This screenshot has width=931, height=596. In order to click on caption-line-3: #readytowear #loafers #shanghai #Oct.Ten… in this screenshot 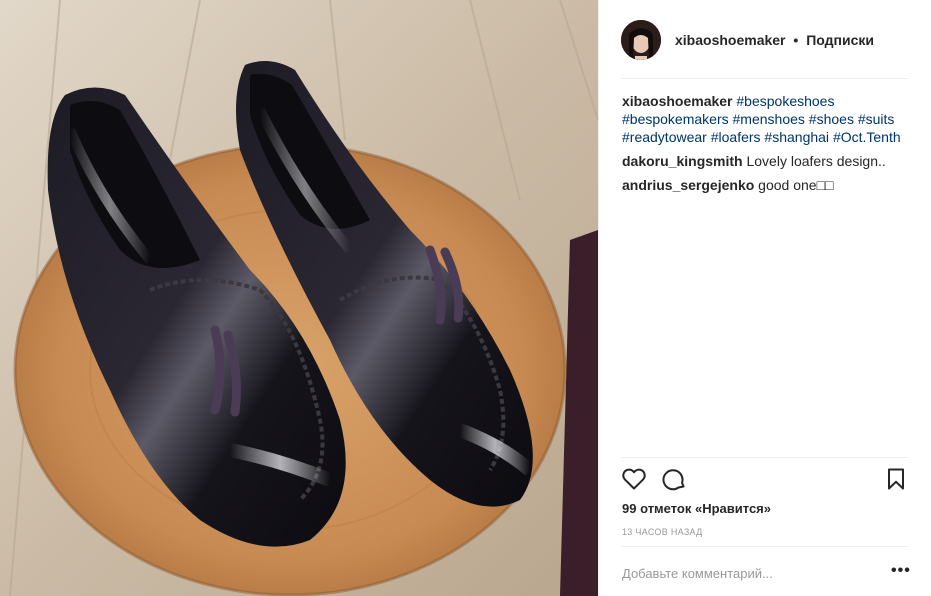, I will do `click(767, 137)`.